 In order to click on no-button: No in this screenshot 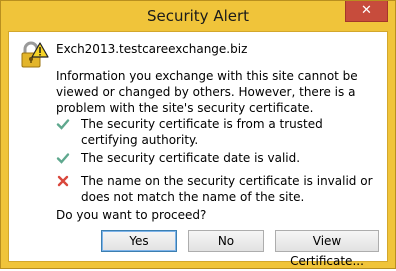, I will do `click(226, 241)`.